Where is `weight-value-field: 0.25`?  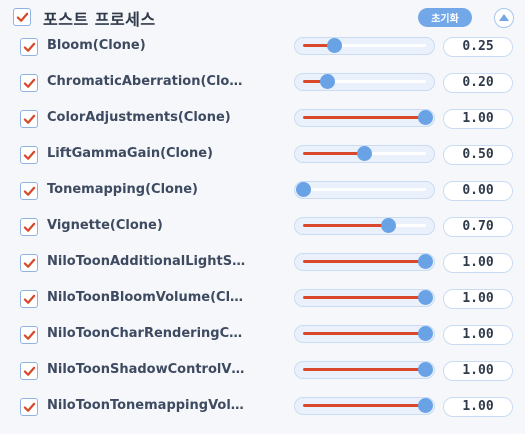 weight-value-field: 0.25 is located at coordinates (478, 47).